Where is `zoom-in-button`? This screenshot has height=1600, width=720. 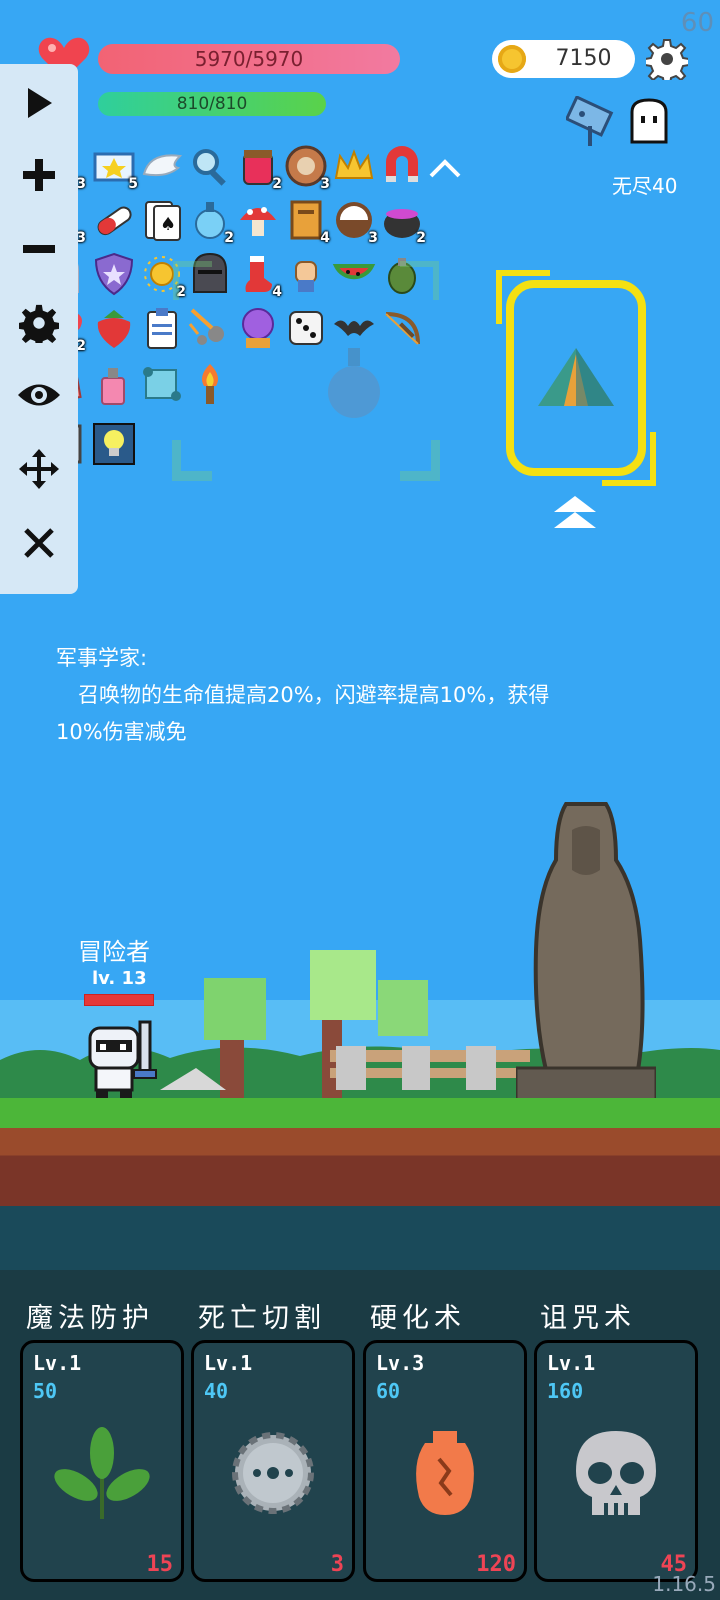
zoom-in-button is located at coordinates (39, 175).